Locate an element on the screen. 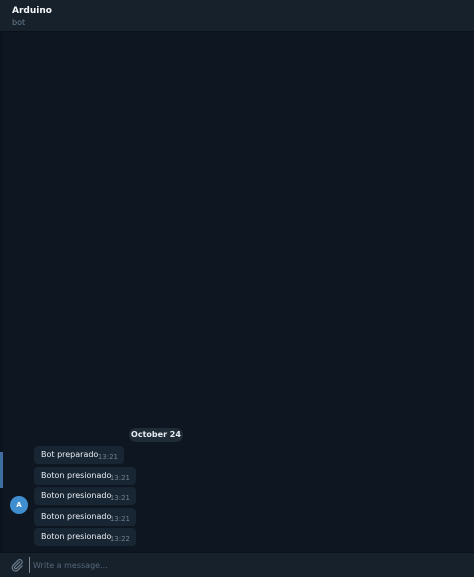  message-bubble: Bot preparado 13:21 is located at coordinates (79, 455).